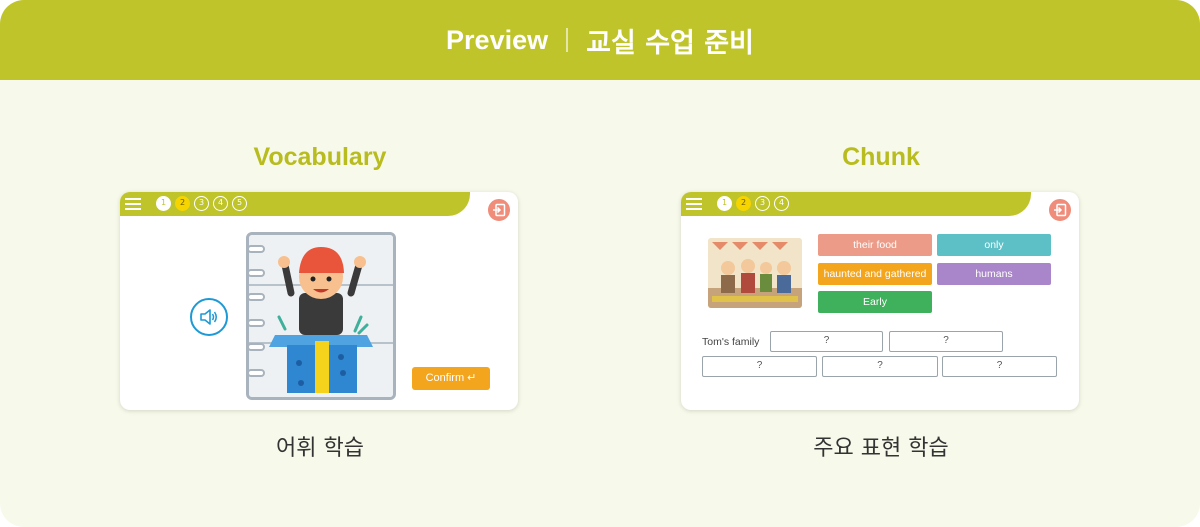 This screenshot has width=1200, height=527. What do you see at coordinates (209, 317) in the screenshot?
I see `speaker-icon` at bounding box center [209, 317].